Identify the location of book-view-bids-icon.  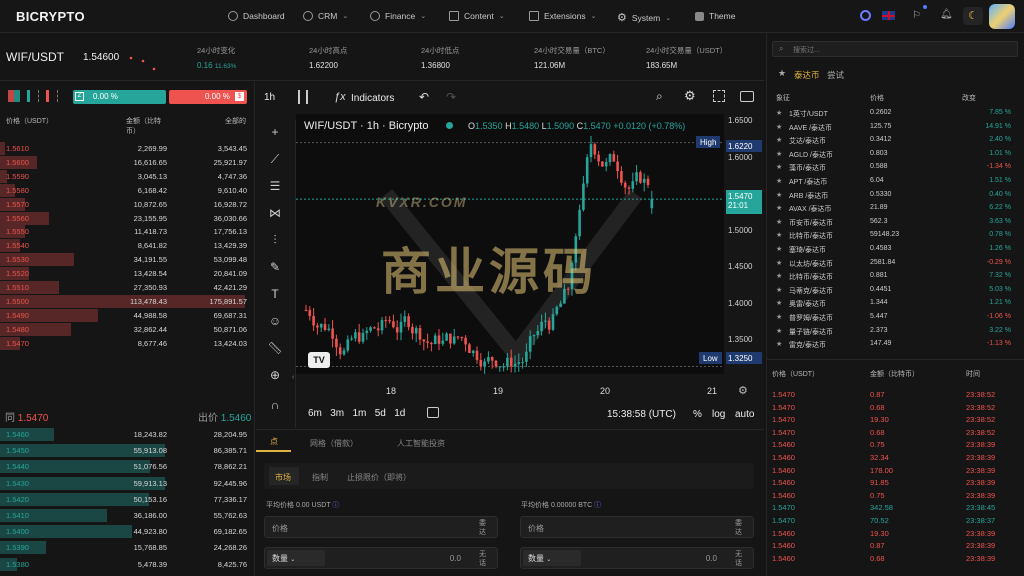
(33, 96).